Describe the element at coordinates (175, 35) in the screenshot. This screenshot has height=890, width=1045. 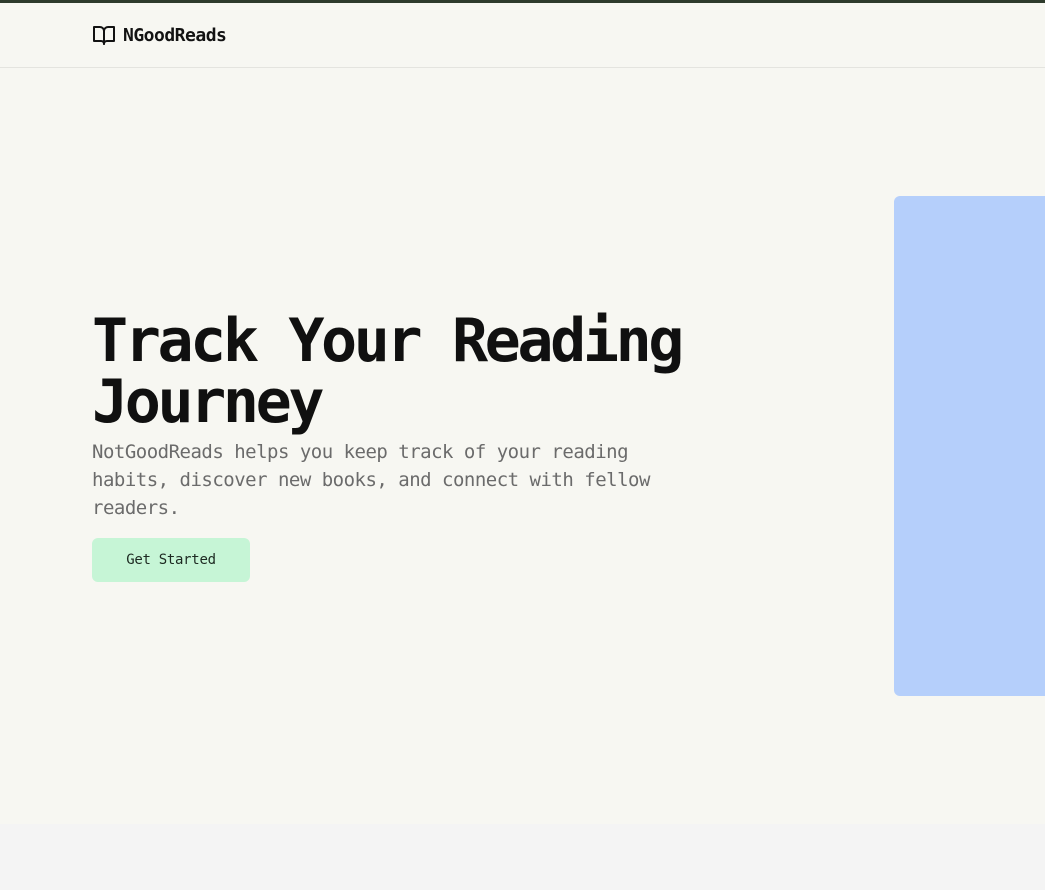
I see `brand-name: NGoodReads` at that location.